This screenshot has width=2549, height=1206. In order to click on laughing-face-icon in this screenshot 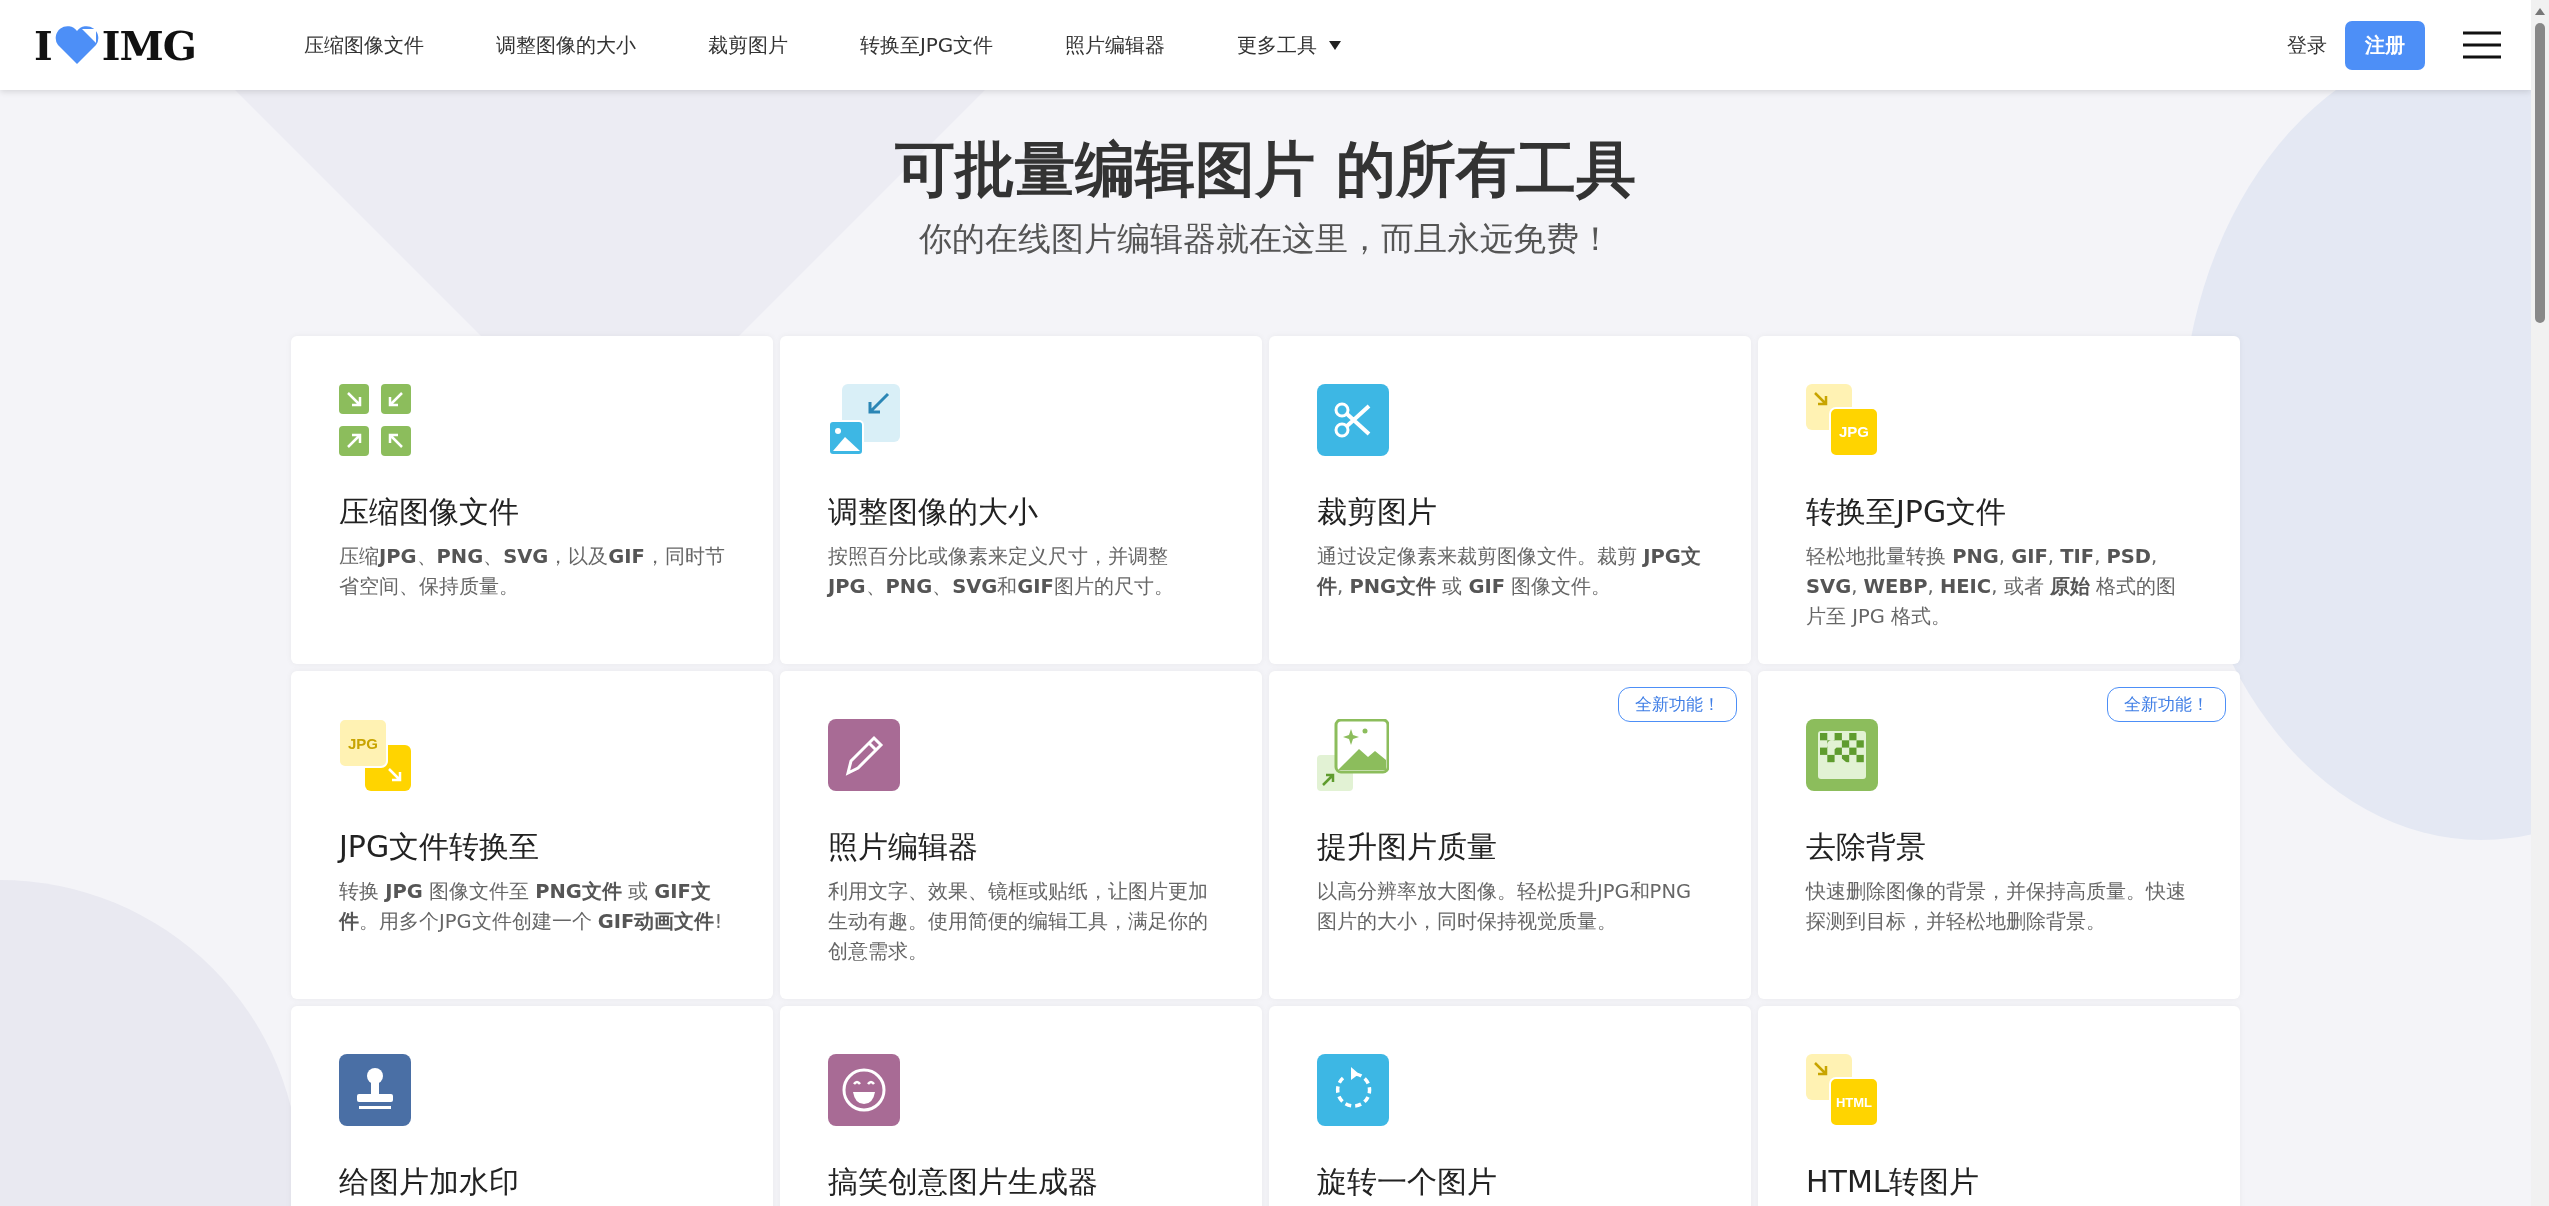, I will do `click(864, 1090)`.